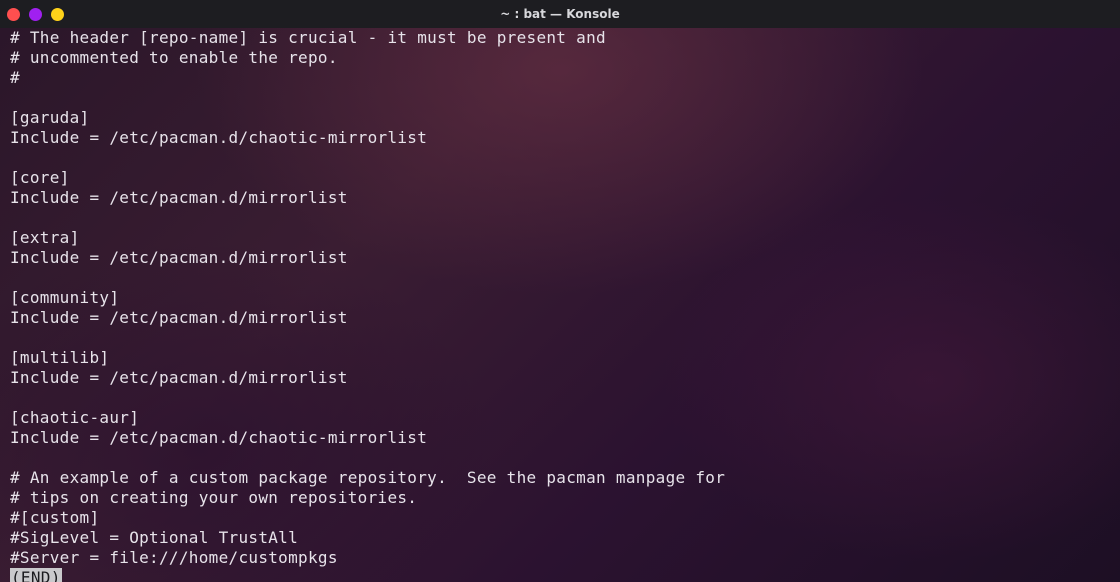  What do you see at coordinates (174, 57) in the screenshot?
I see `terminal-line: # uncommented to enable the repo.` at bounding box center [174, 57].